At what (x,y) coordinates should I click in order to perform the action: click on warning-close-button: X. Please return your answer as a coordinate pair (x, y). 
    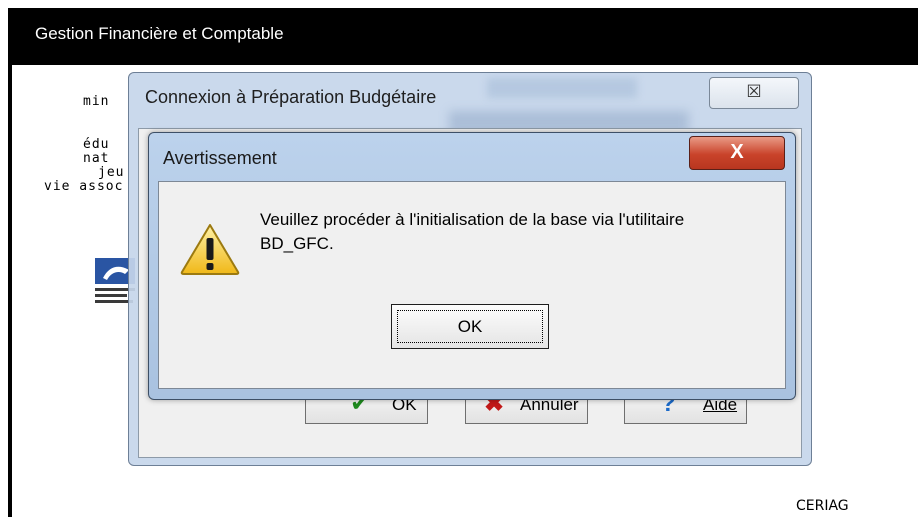
    Looking at the image, I should click on (737, 153).